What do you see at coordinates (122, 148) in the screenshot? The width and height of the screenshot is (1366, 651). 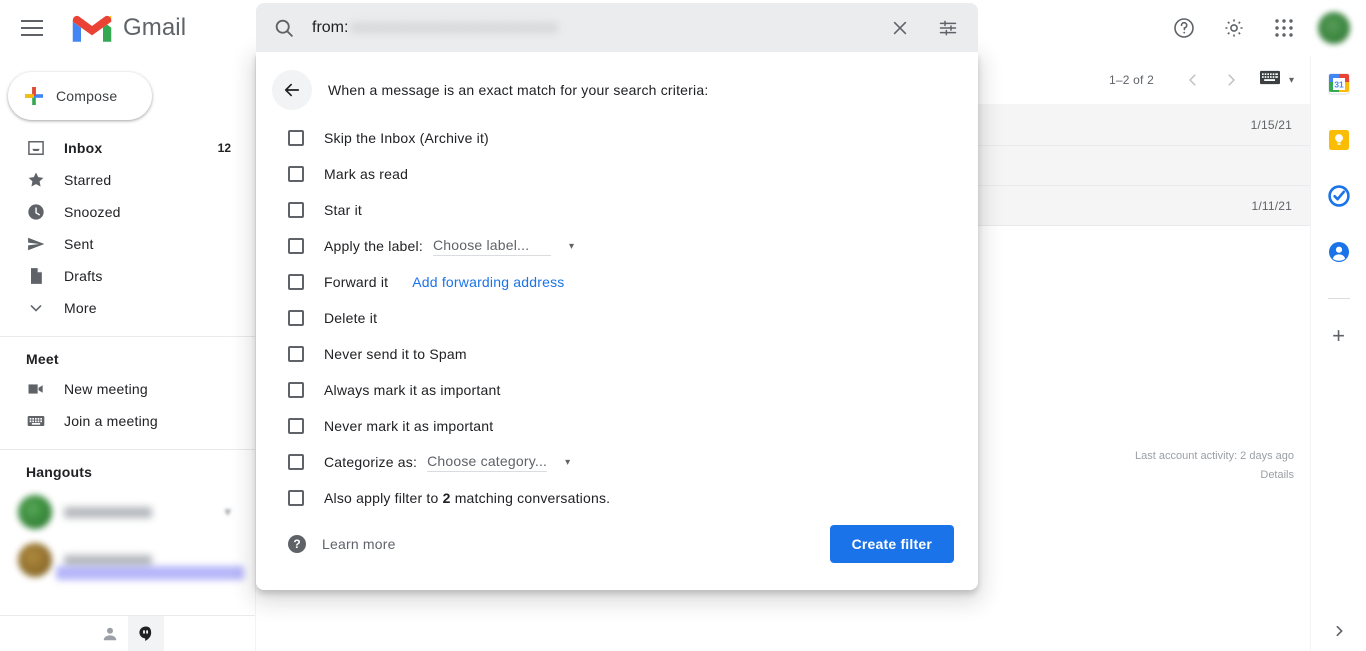 I see `sidebar-item-inbox: Inbox 12` at bounding box center [122, 148].